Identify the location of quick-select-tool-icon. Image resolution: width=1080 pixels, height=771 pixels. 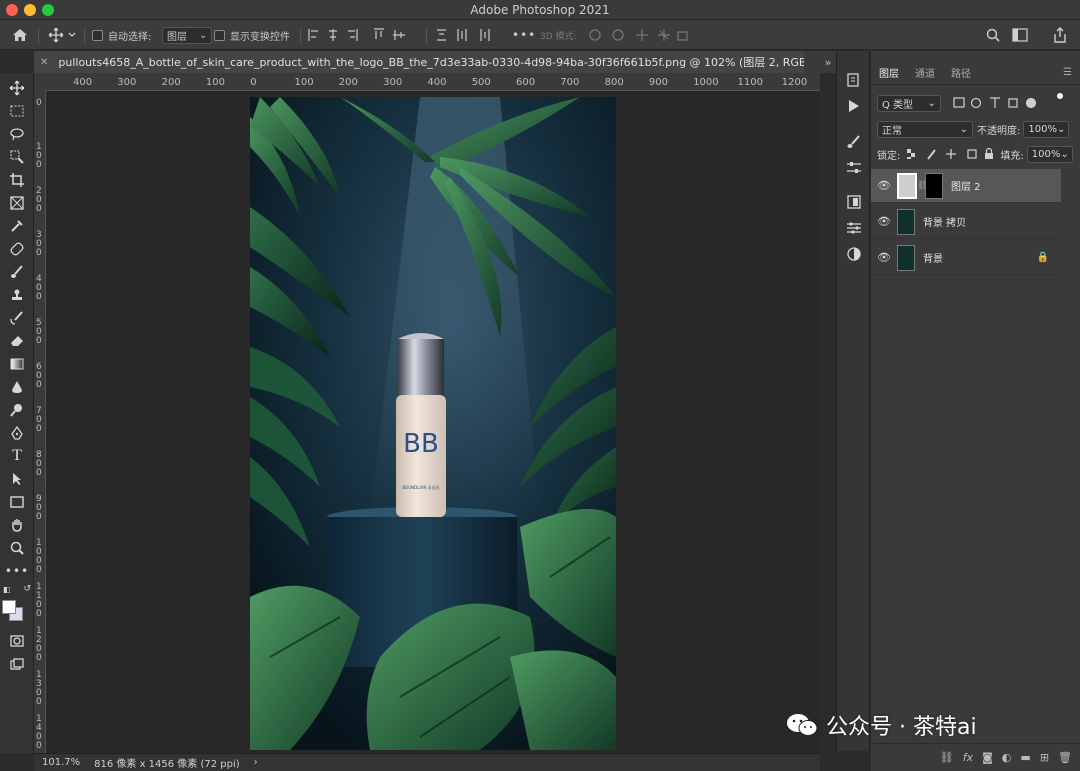
(17, 157).